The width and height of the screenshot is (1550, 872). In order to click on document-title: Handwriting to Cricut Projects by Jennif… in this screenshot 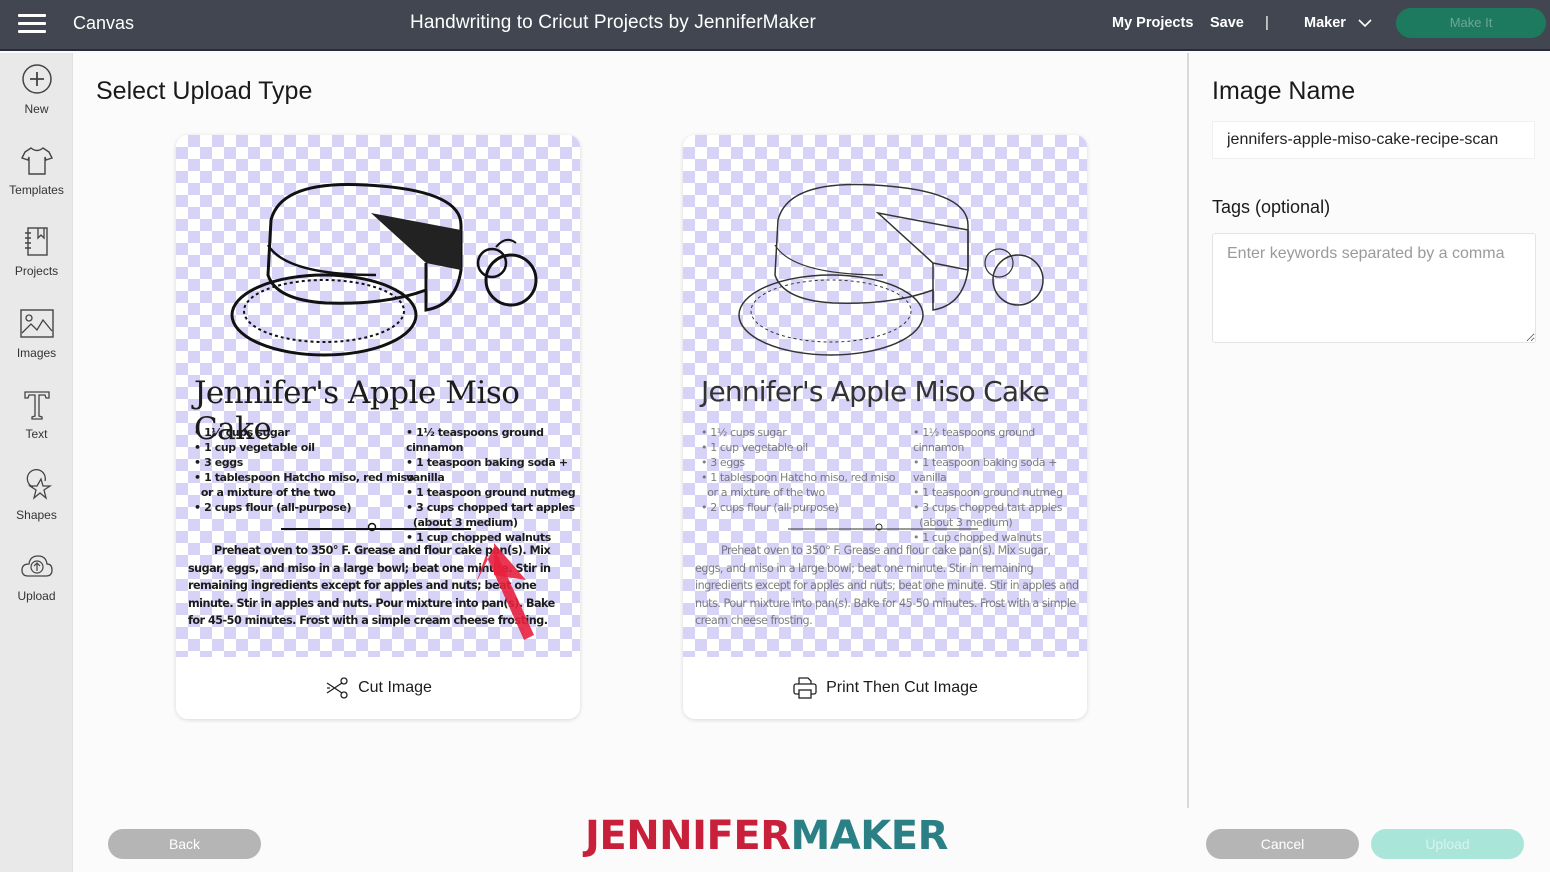, I will do `click(613, 22)`.